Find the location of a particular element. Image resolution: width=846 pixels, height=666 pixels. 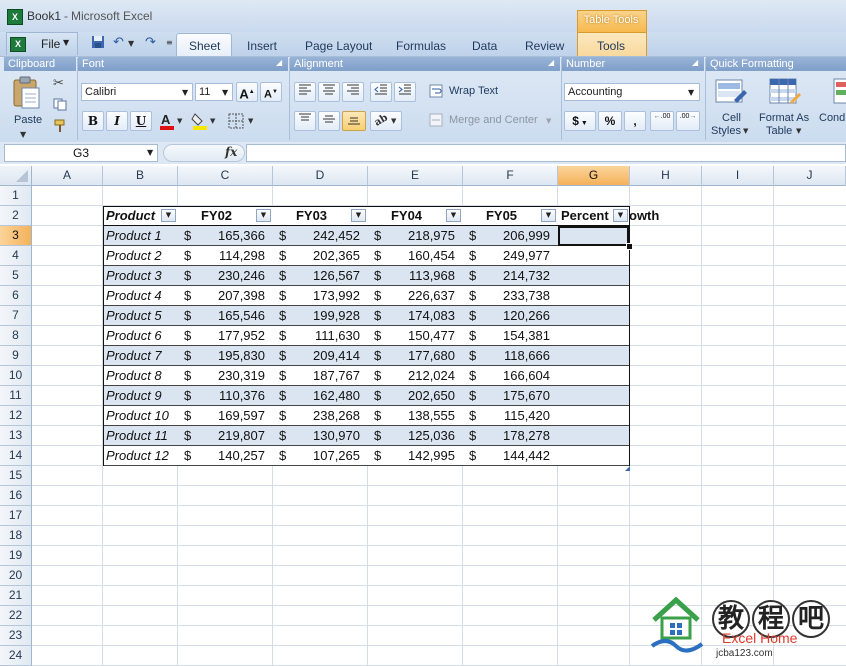

undo-icon: ↶ is located at coordinates (118, 43).